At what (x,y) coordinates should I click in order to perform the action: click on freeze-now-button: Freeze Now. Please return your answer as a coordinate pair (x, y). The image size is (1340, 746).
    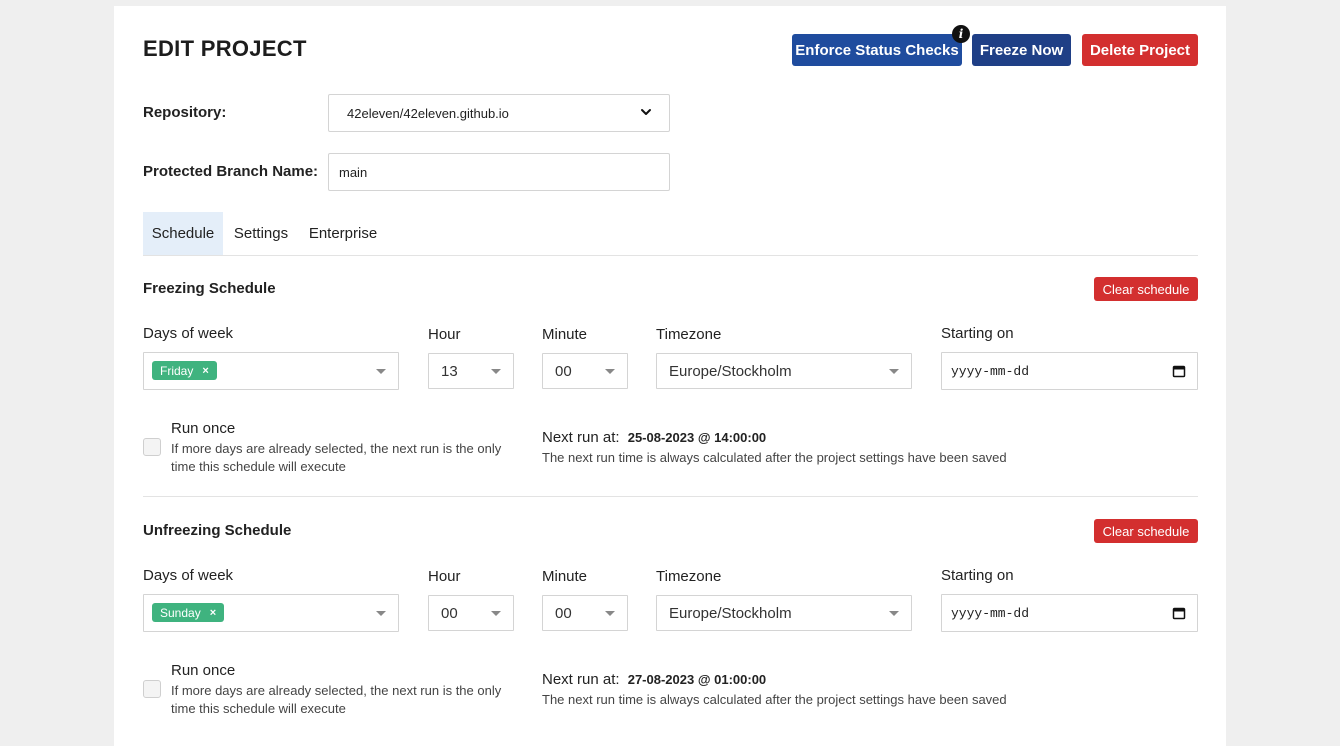
    Looking at the image, I should click on (1021, 50).